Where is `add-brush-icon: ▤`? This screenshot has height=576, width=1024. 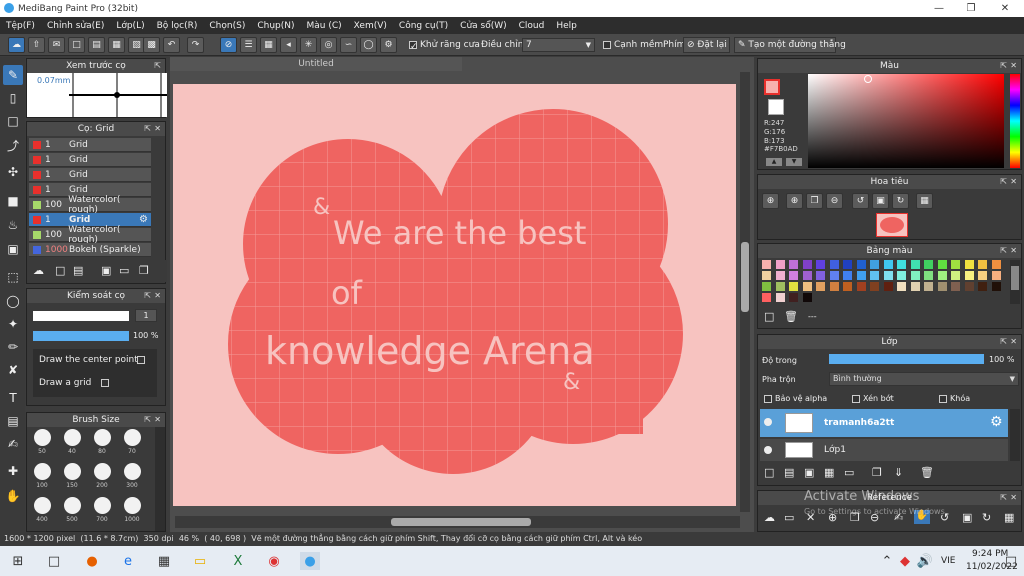
add-brush-icon: ▤ is located at coordinates (78, 270).